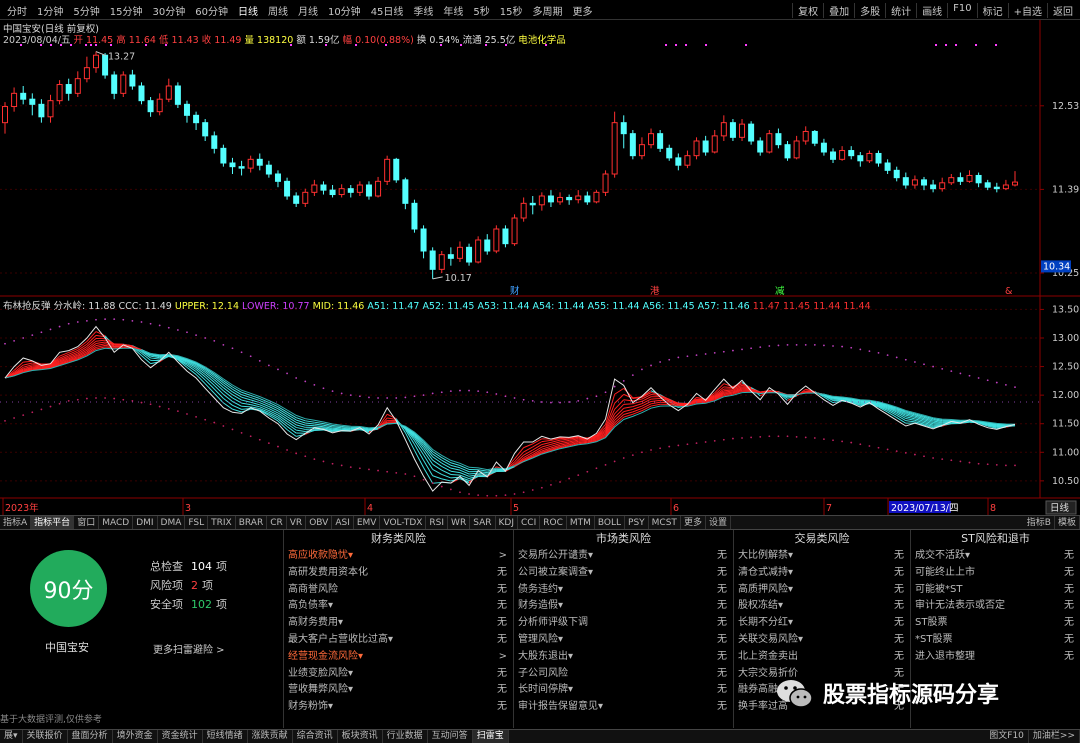 This screenshot has height=743, width=1080. What do you see at coordinates (553, 522) in the screenshot?
I see `indicator-tab: ROC` at bounding box center [553, 522].